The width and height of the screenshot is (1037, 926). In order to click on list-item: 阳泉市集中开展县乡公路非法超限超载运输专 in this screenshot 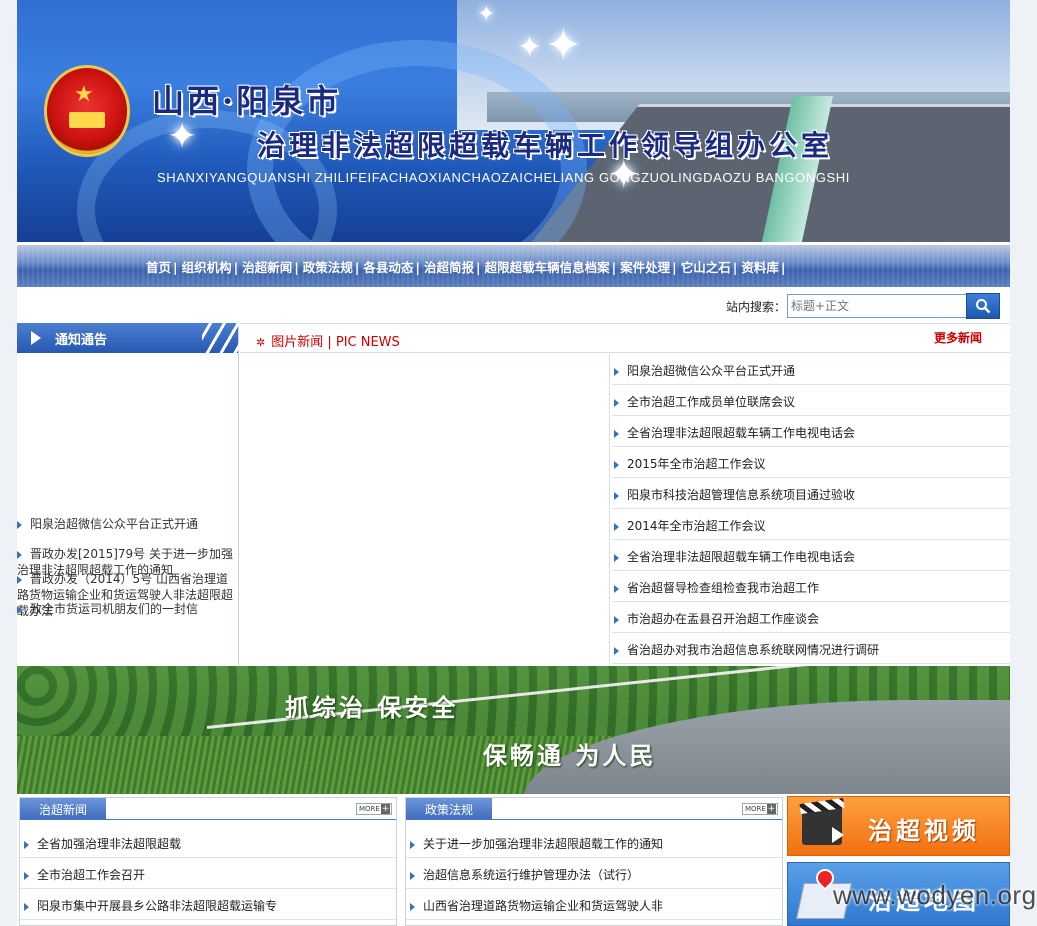, I will do `click(208, 904)`.